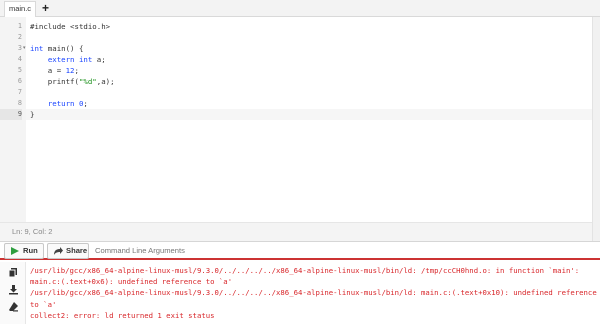 Image resolution: width=600 pixels, height=324 pixels. What do you see at coordinates (19, 37) in the screenshot?
I see `line-number: 2` at bounding box center [19, 37].